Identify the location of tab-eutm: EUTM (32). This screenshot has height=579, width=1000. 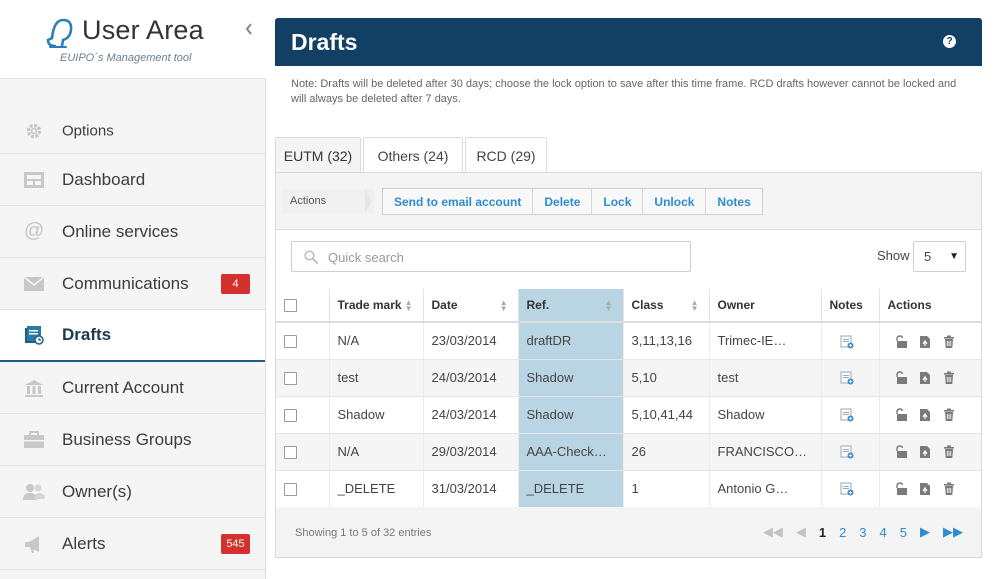
(318, 155).